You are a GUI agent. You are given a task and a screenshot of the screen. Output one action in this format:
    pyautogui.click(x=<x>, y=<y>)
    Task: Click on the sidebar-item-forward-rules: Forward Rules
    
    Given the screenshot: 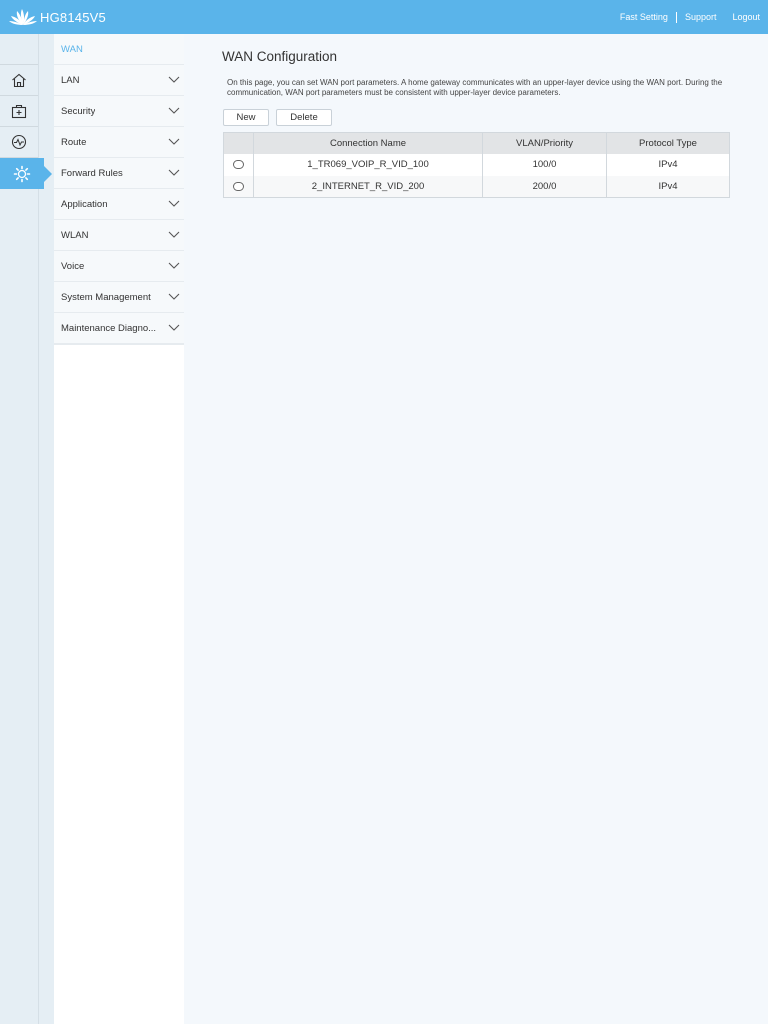 What is the action you would take?
    pyautogui.click(x=119, y=173)
    